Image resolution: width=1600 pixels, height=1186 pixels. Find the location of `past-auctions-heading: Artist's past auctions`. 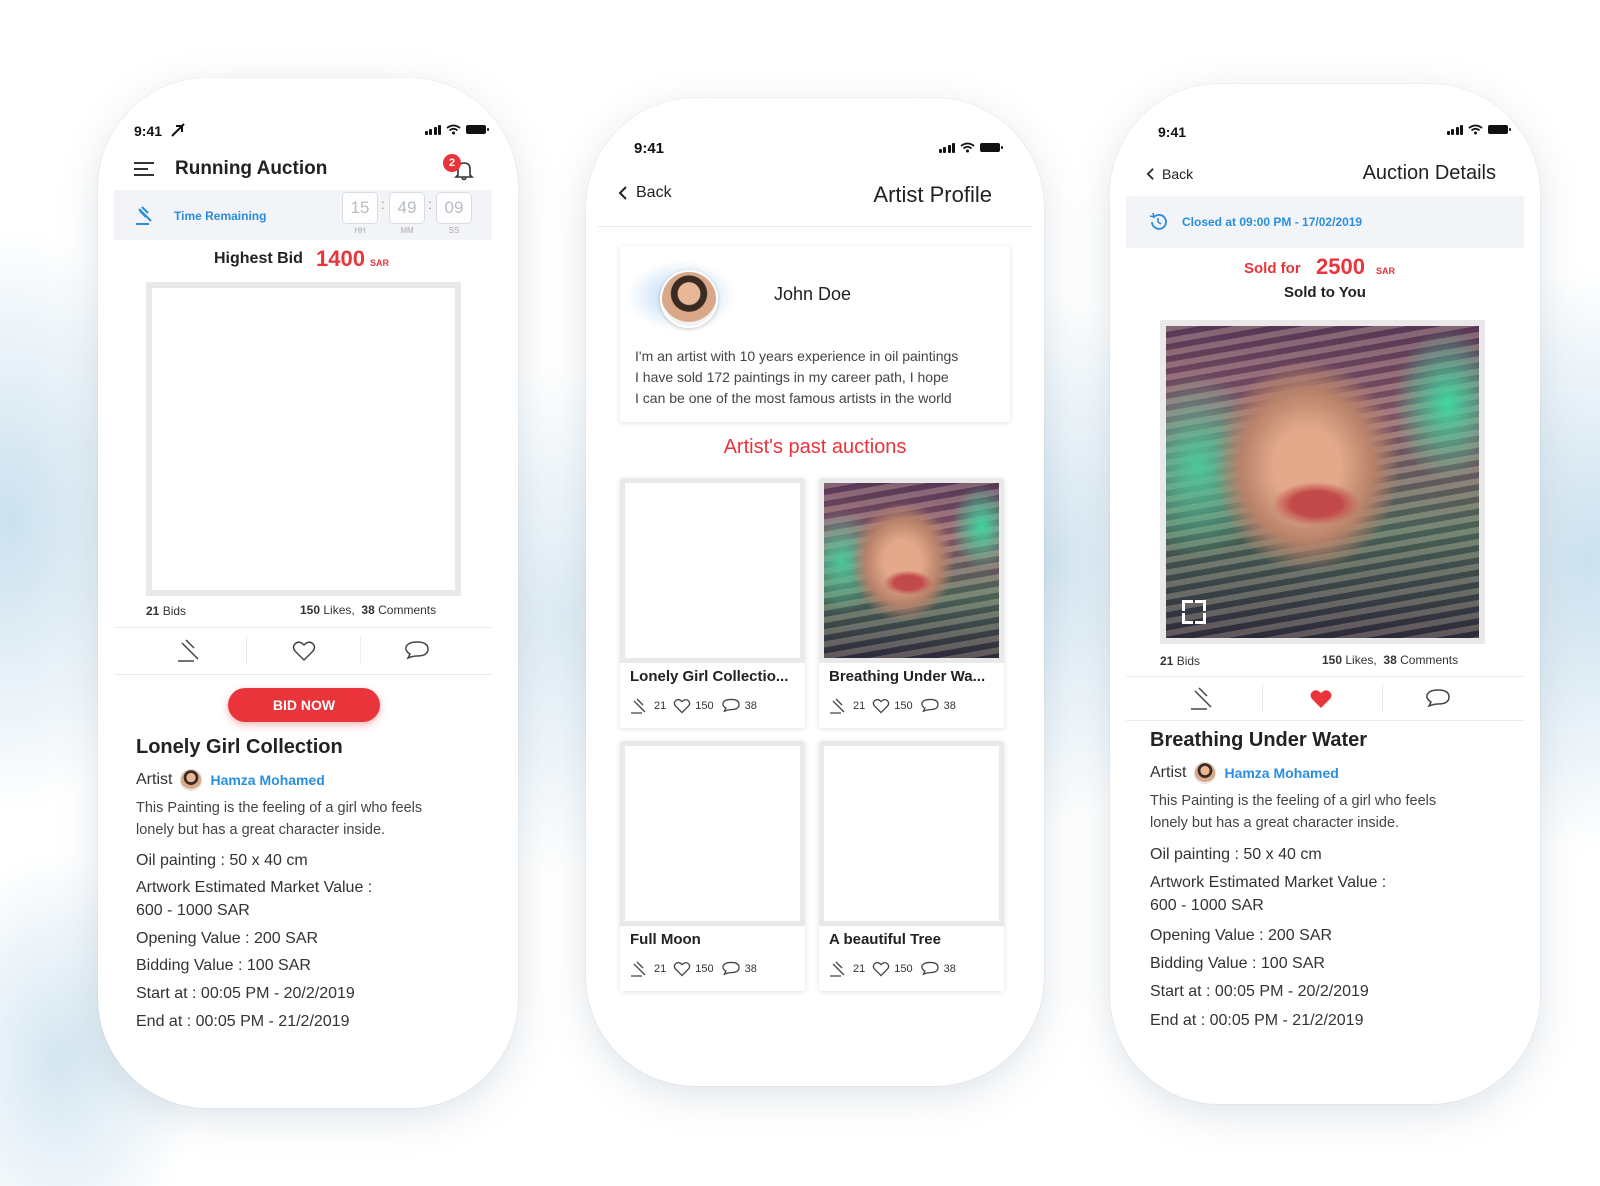

past-auctions-heading: Artist's past auctions is located at coordinates (815, 447).